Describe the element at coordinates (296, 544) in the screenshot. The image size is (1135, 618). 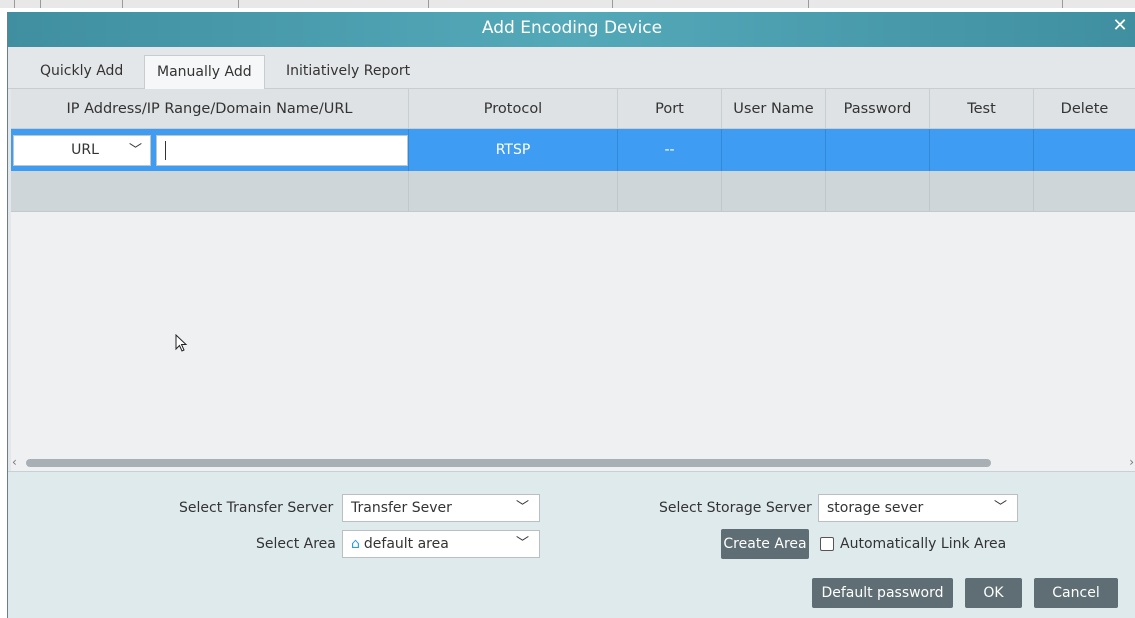
I see `area-label: Select Area` at that location.